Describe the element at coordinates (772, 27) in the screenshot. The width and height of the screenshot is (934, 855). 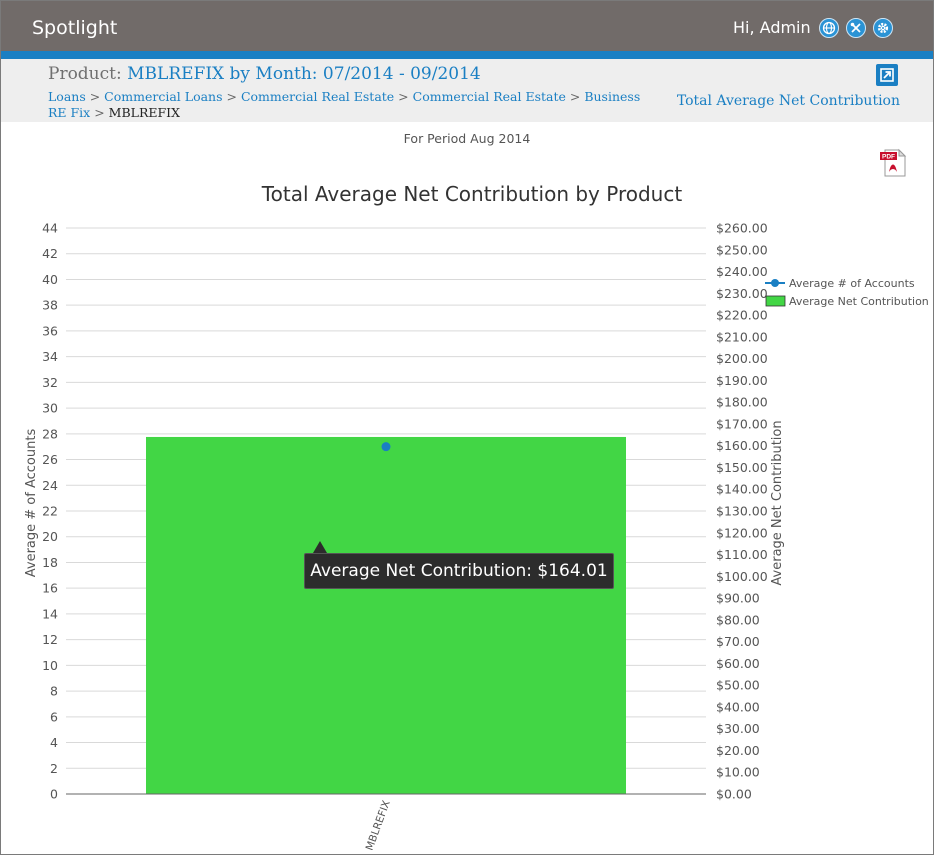
I see `user-greeting: Hi, Admin` at that location.